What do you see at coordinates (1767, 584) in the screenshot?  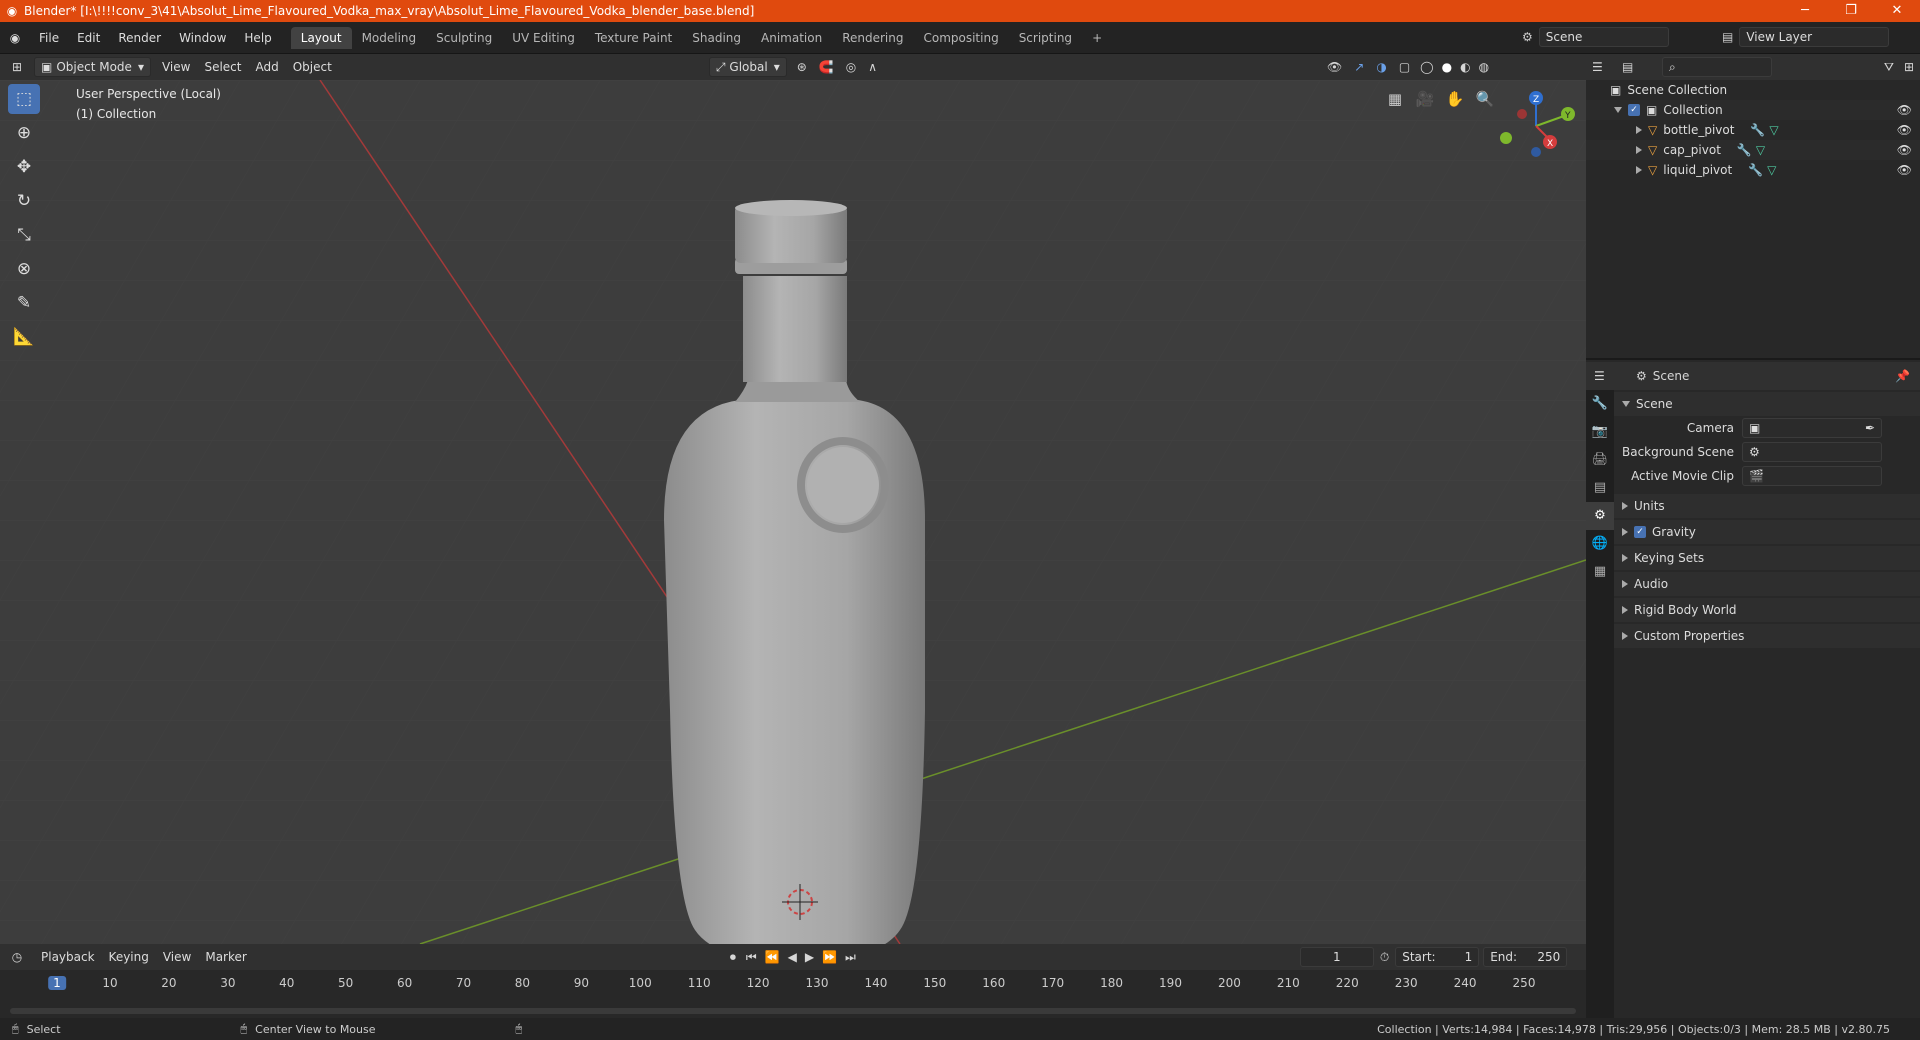 I see `audio-panel-header: Audio` at bounding box center [1767, 584].